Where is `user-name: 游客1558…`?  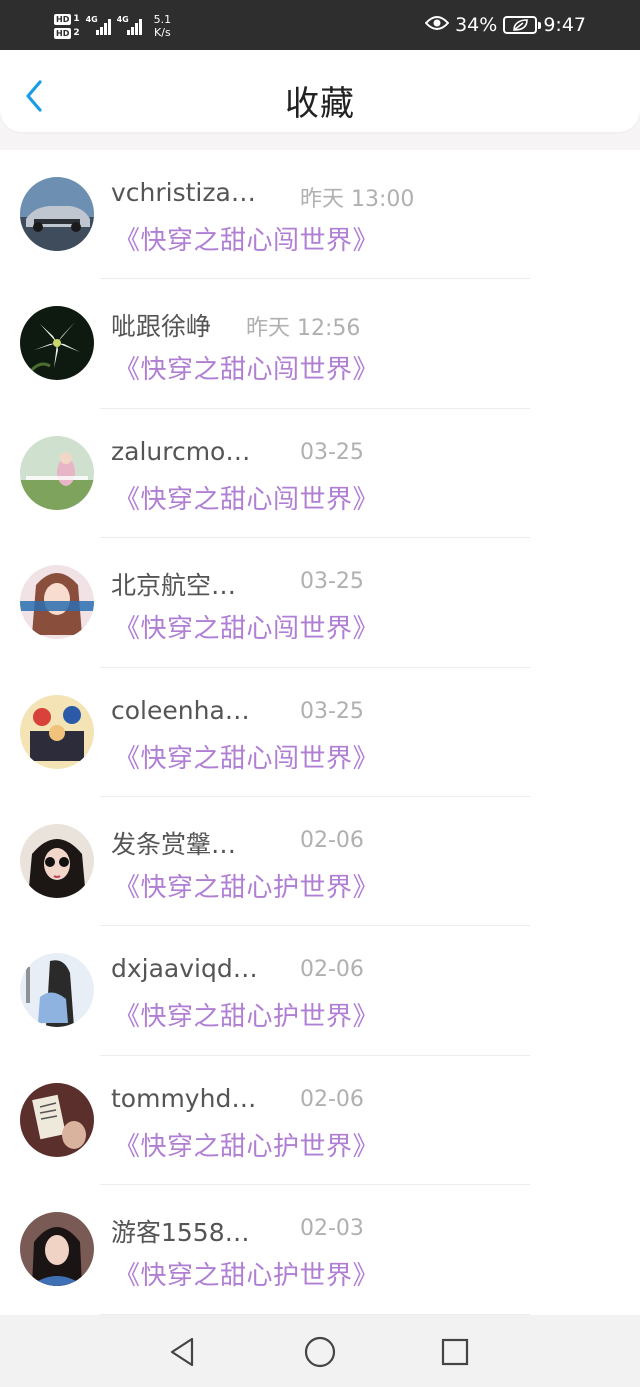
user-name: 游客1558… is located at coordinates (180, 1233).